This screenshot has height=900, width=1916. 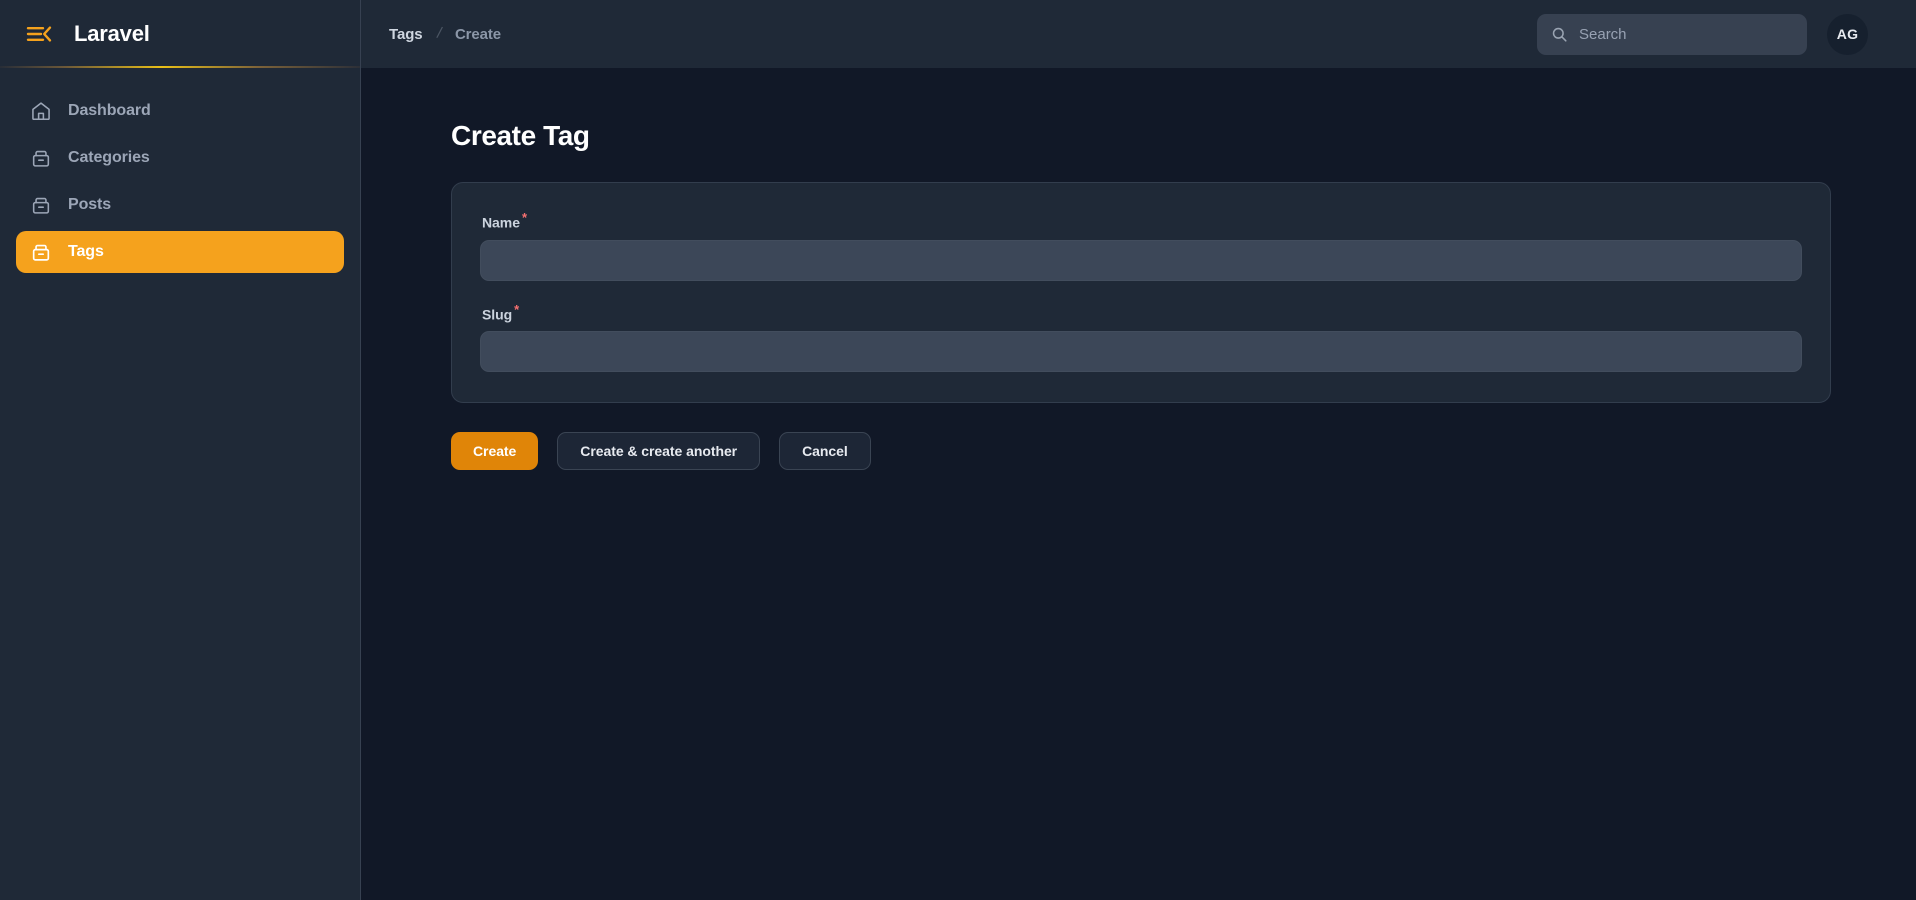 I want to click on field-slug-label: Slug *, so click(x=1142, y=313).